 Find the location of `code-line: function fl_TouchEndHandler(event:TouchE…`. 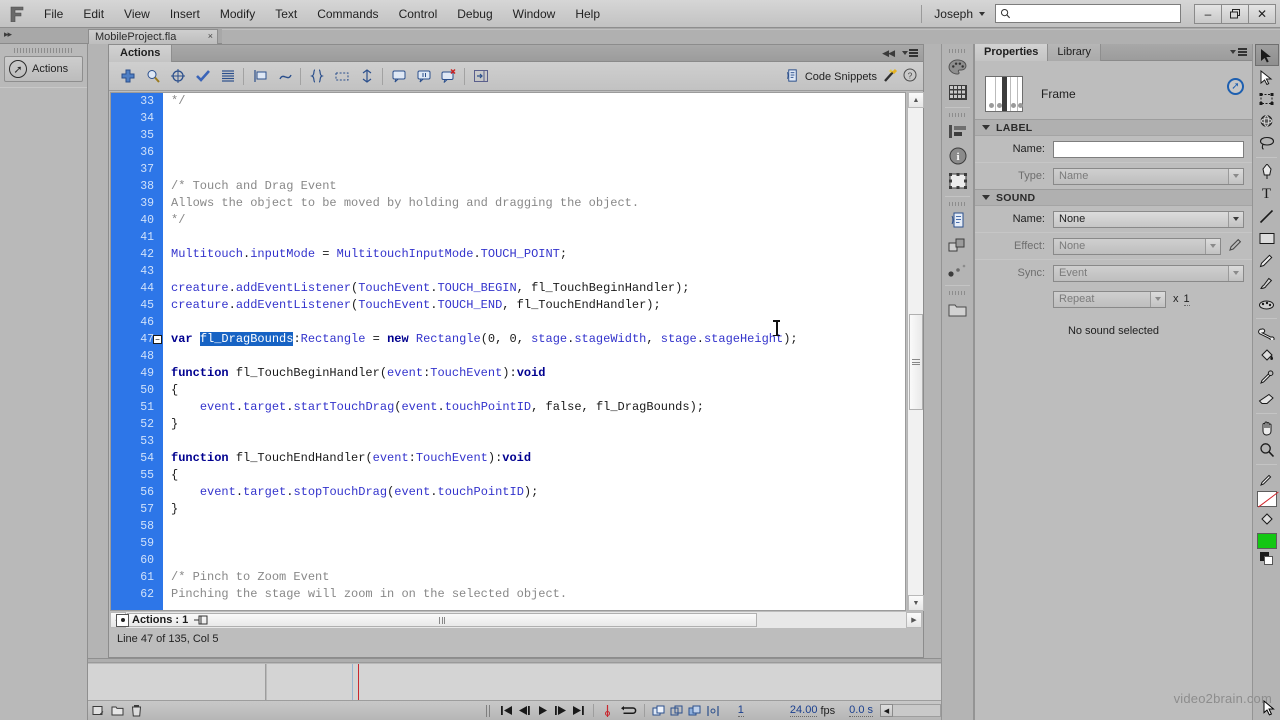

code-line: function fl_TouchEndHandler(event:TouchE… is located at coordinates (538, 458).